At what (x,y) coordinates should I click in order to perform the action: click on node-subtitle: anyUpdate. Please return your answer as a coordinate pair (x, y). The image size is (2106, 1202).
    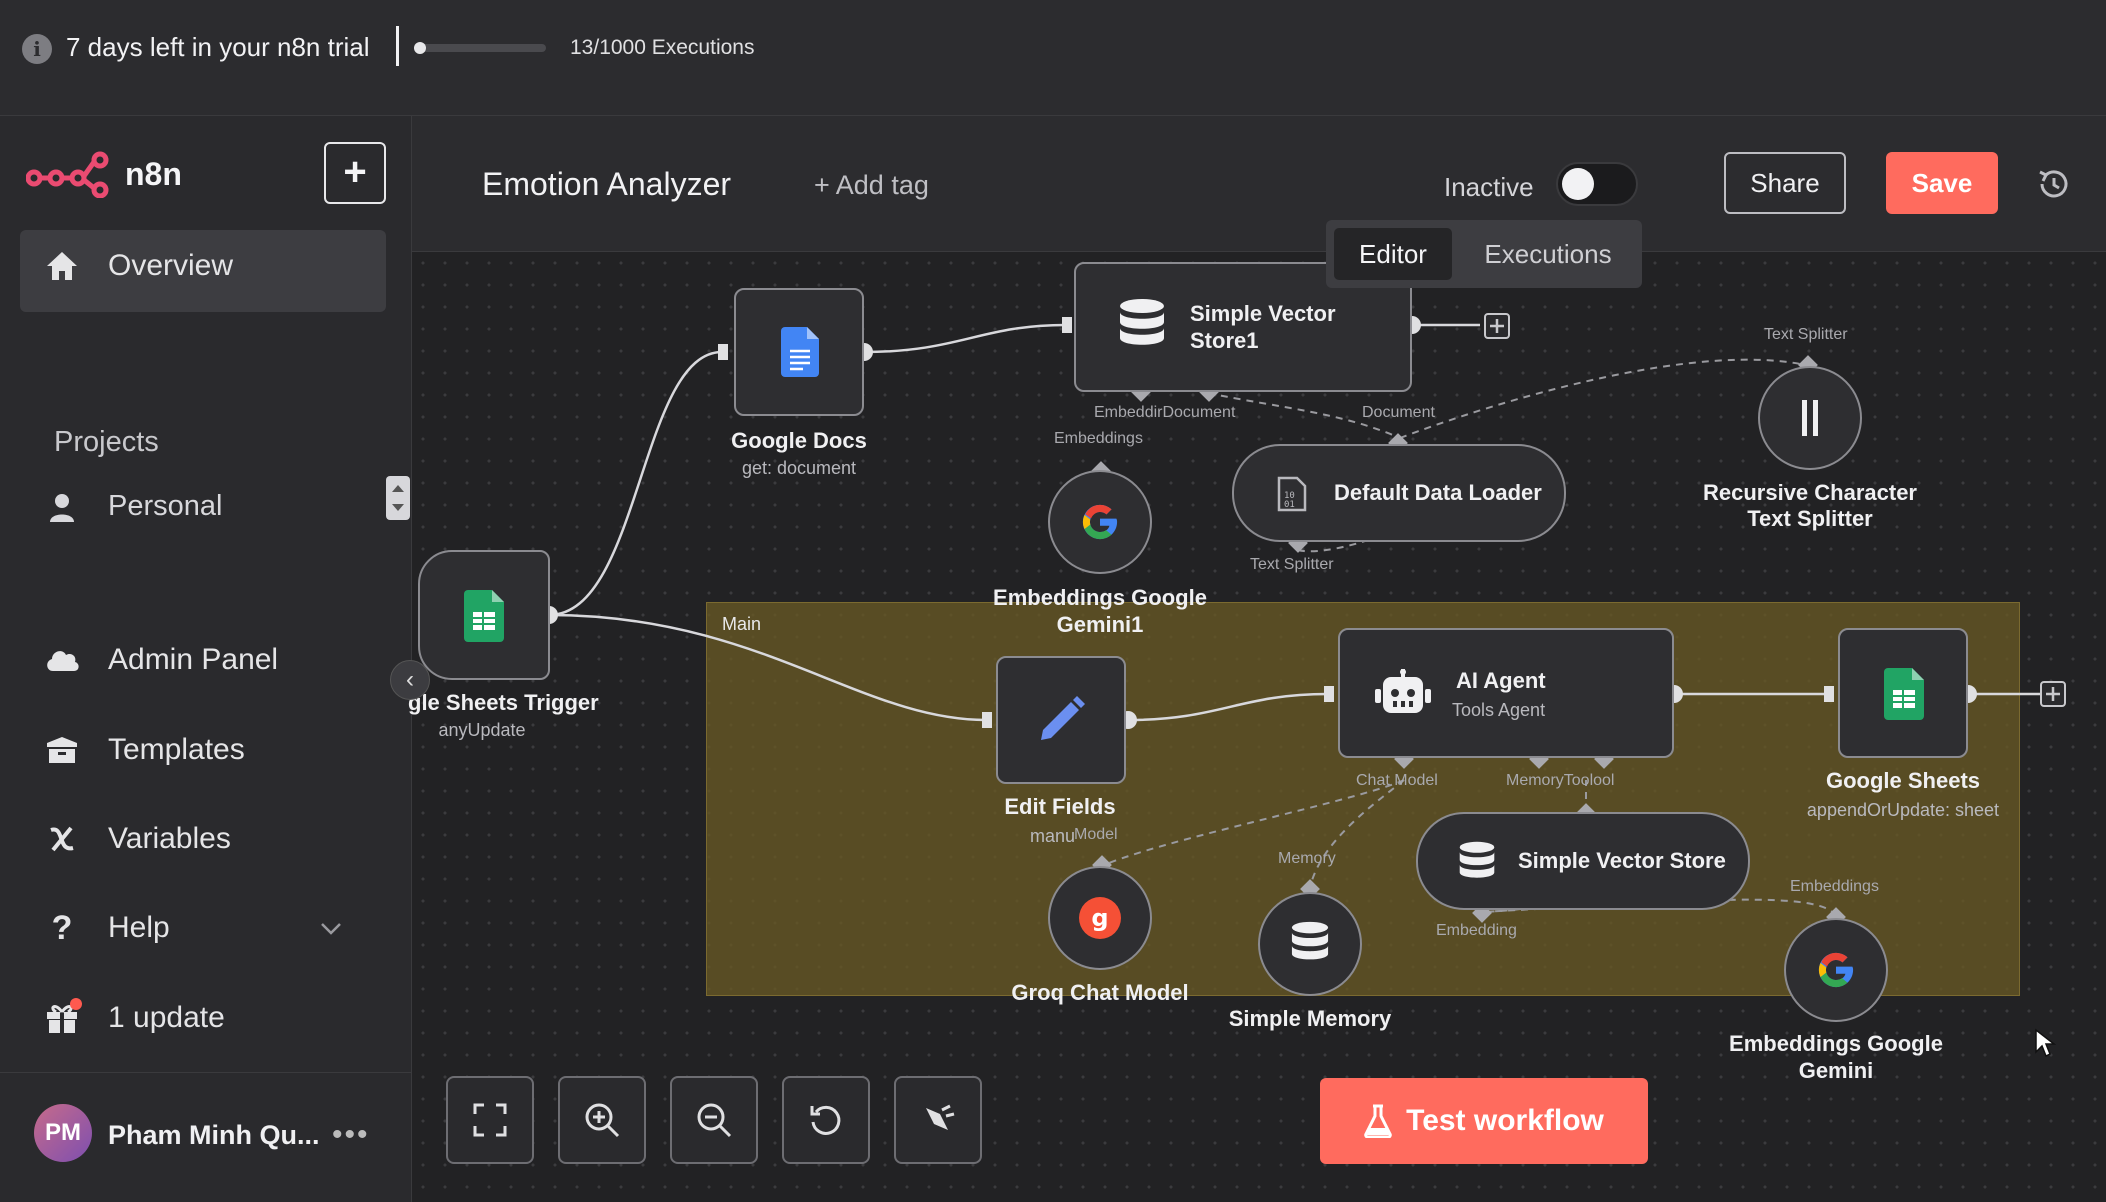
    Looking at the image, I should click on (482, 730).